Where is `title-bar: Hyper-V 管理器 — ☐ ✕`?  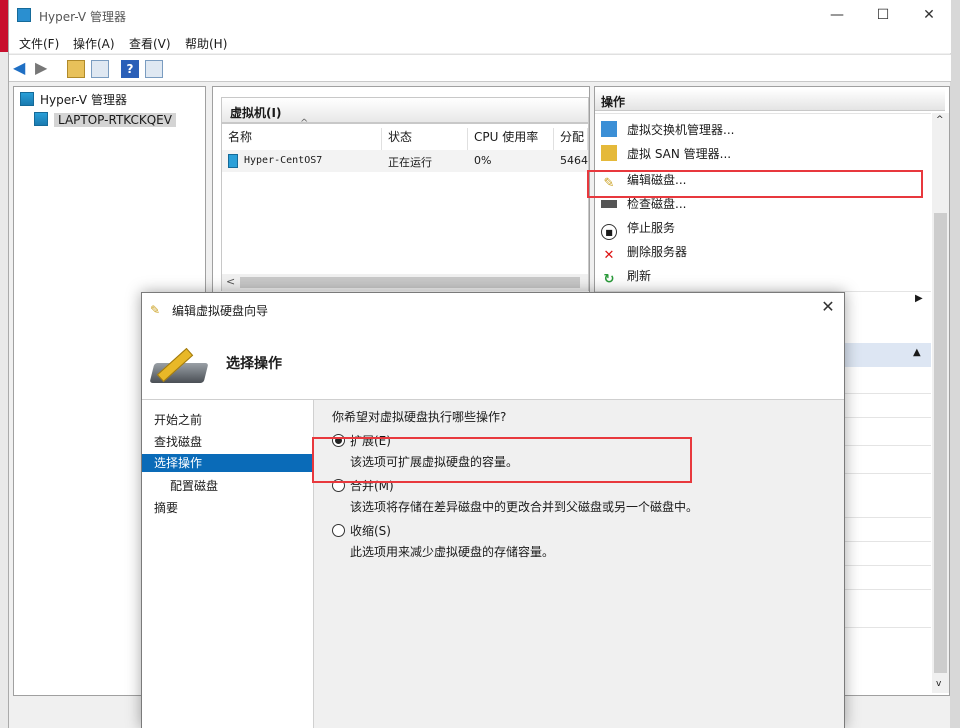
title-bar: Hyper-V 管理器 — ☐ ✕ is located at coordinates (480, 15).